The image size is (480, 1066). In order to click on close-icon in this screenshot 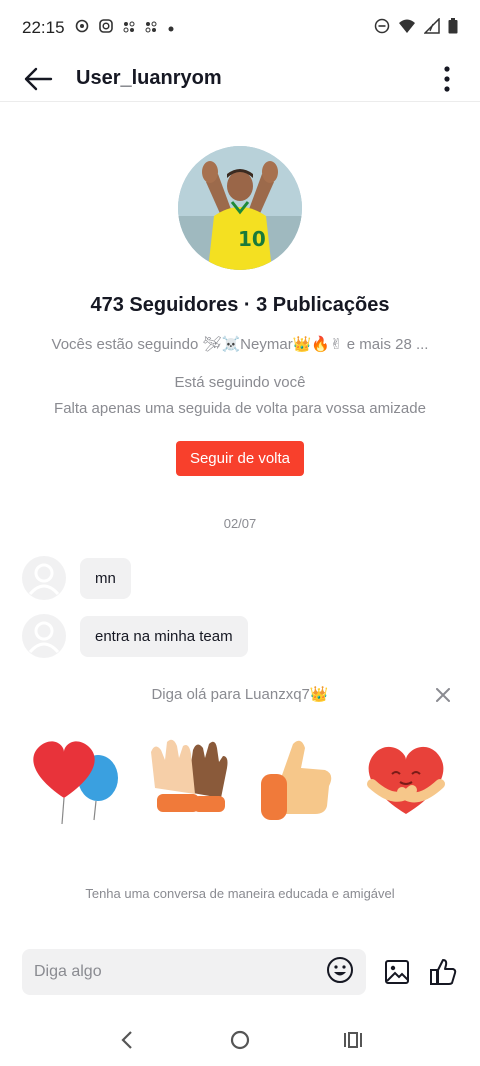, I will do `click(443, 695)`.